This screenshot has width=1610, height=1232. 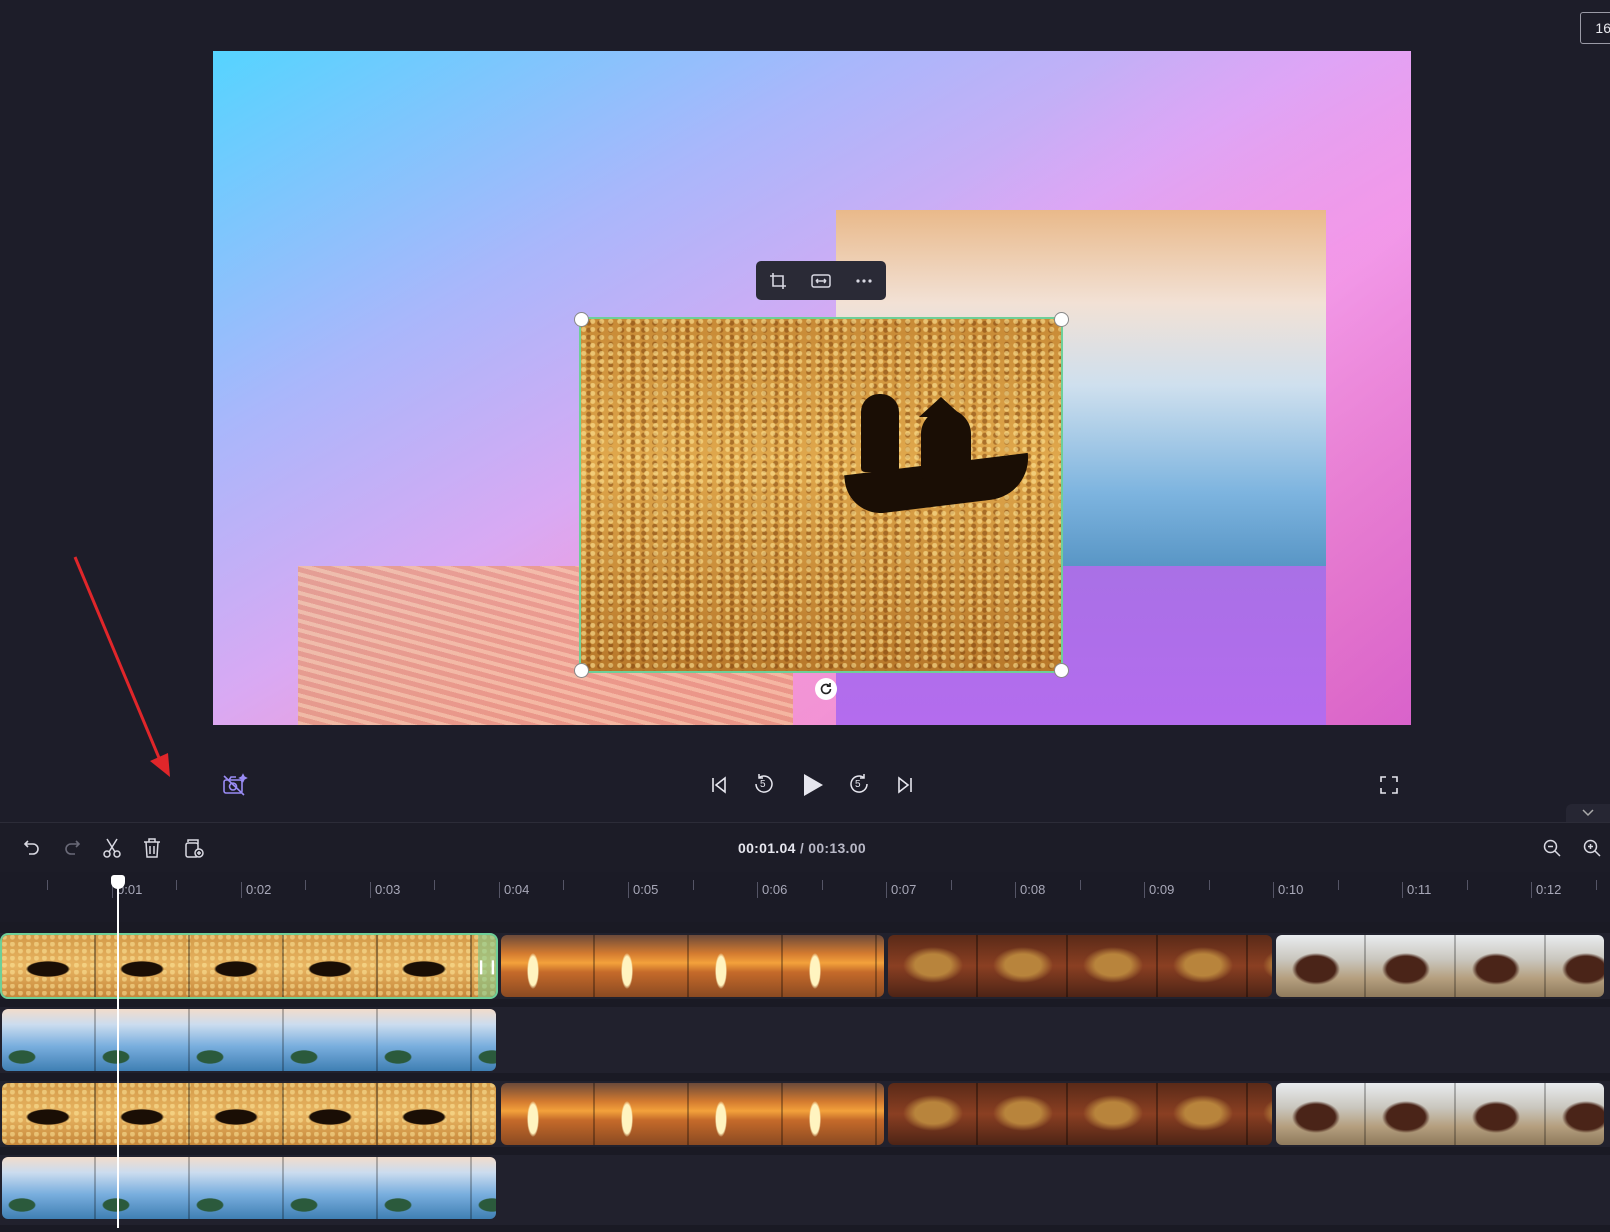 I want to click on crop-icon, so click(x=778, y=281).